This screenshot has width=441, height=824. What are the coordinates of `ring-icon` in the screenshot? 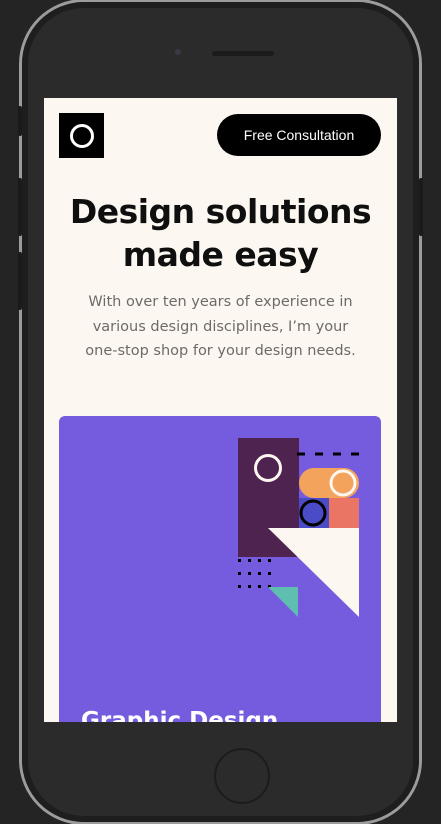 It's located at (81, 135).